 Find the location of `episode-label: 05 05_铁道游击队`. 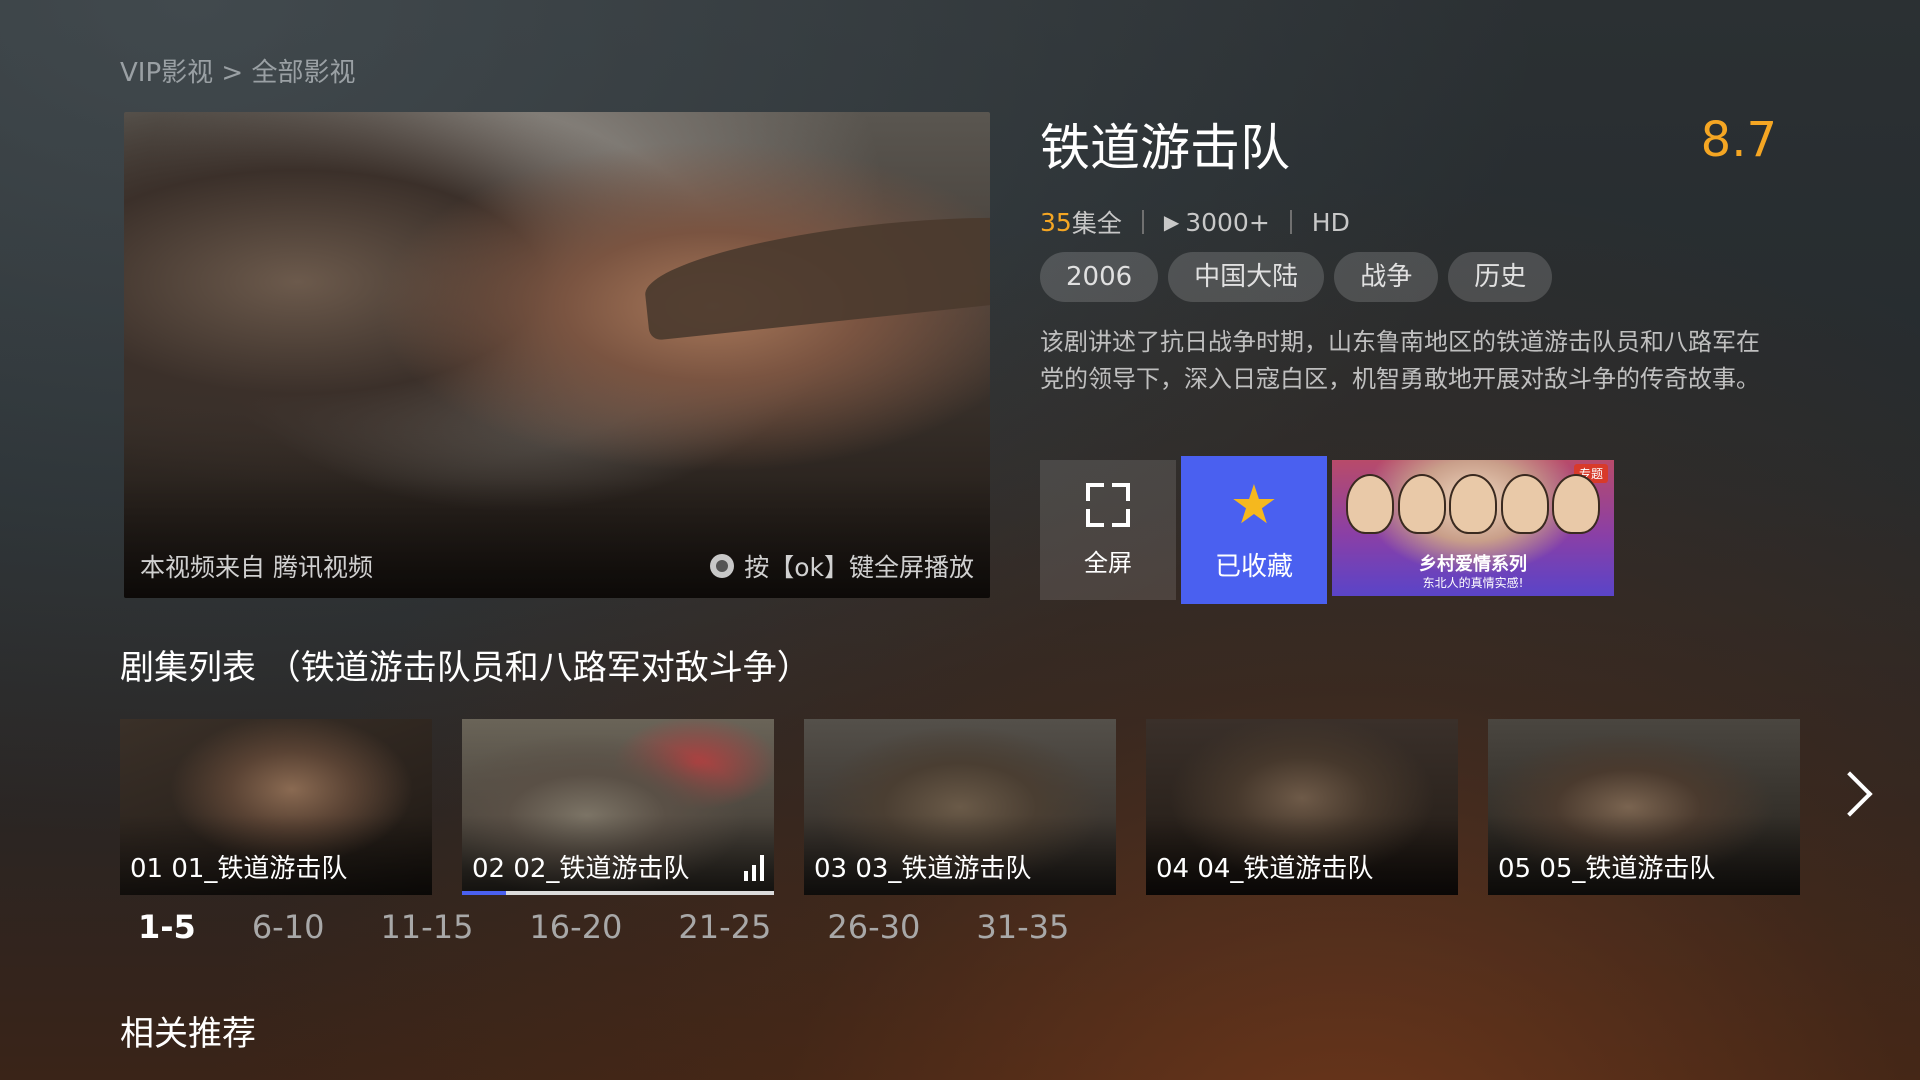

episode-label: 05 05_铁道游击队 is located at coordinates (1607, 869).